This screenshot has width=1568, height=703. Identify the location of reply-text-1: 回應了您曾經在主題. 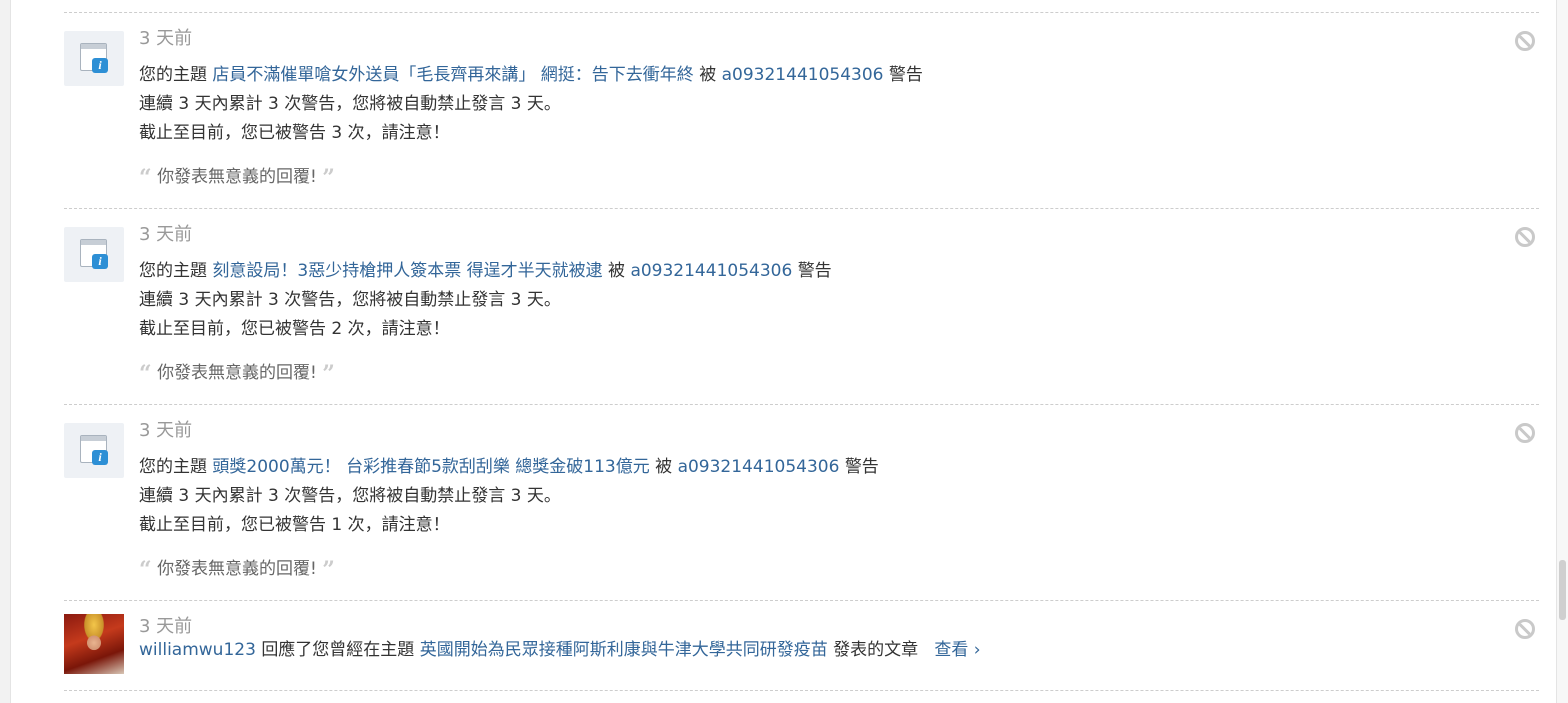
(338, 650).